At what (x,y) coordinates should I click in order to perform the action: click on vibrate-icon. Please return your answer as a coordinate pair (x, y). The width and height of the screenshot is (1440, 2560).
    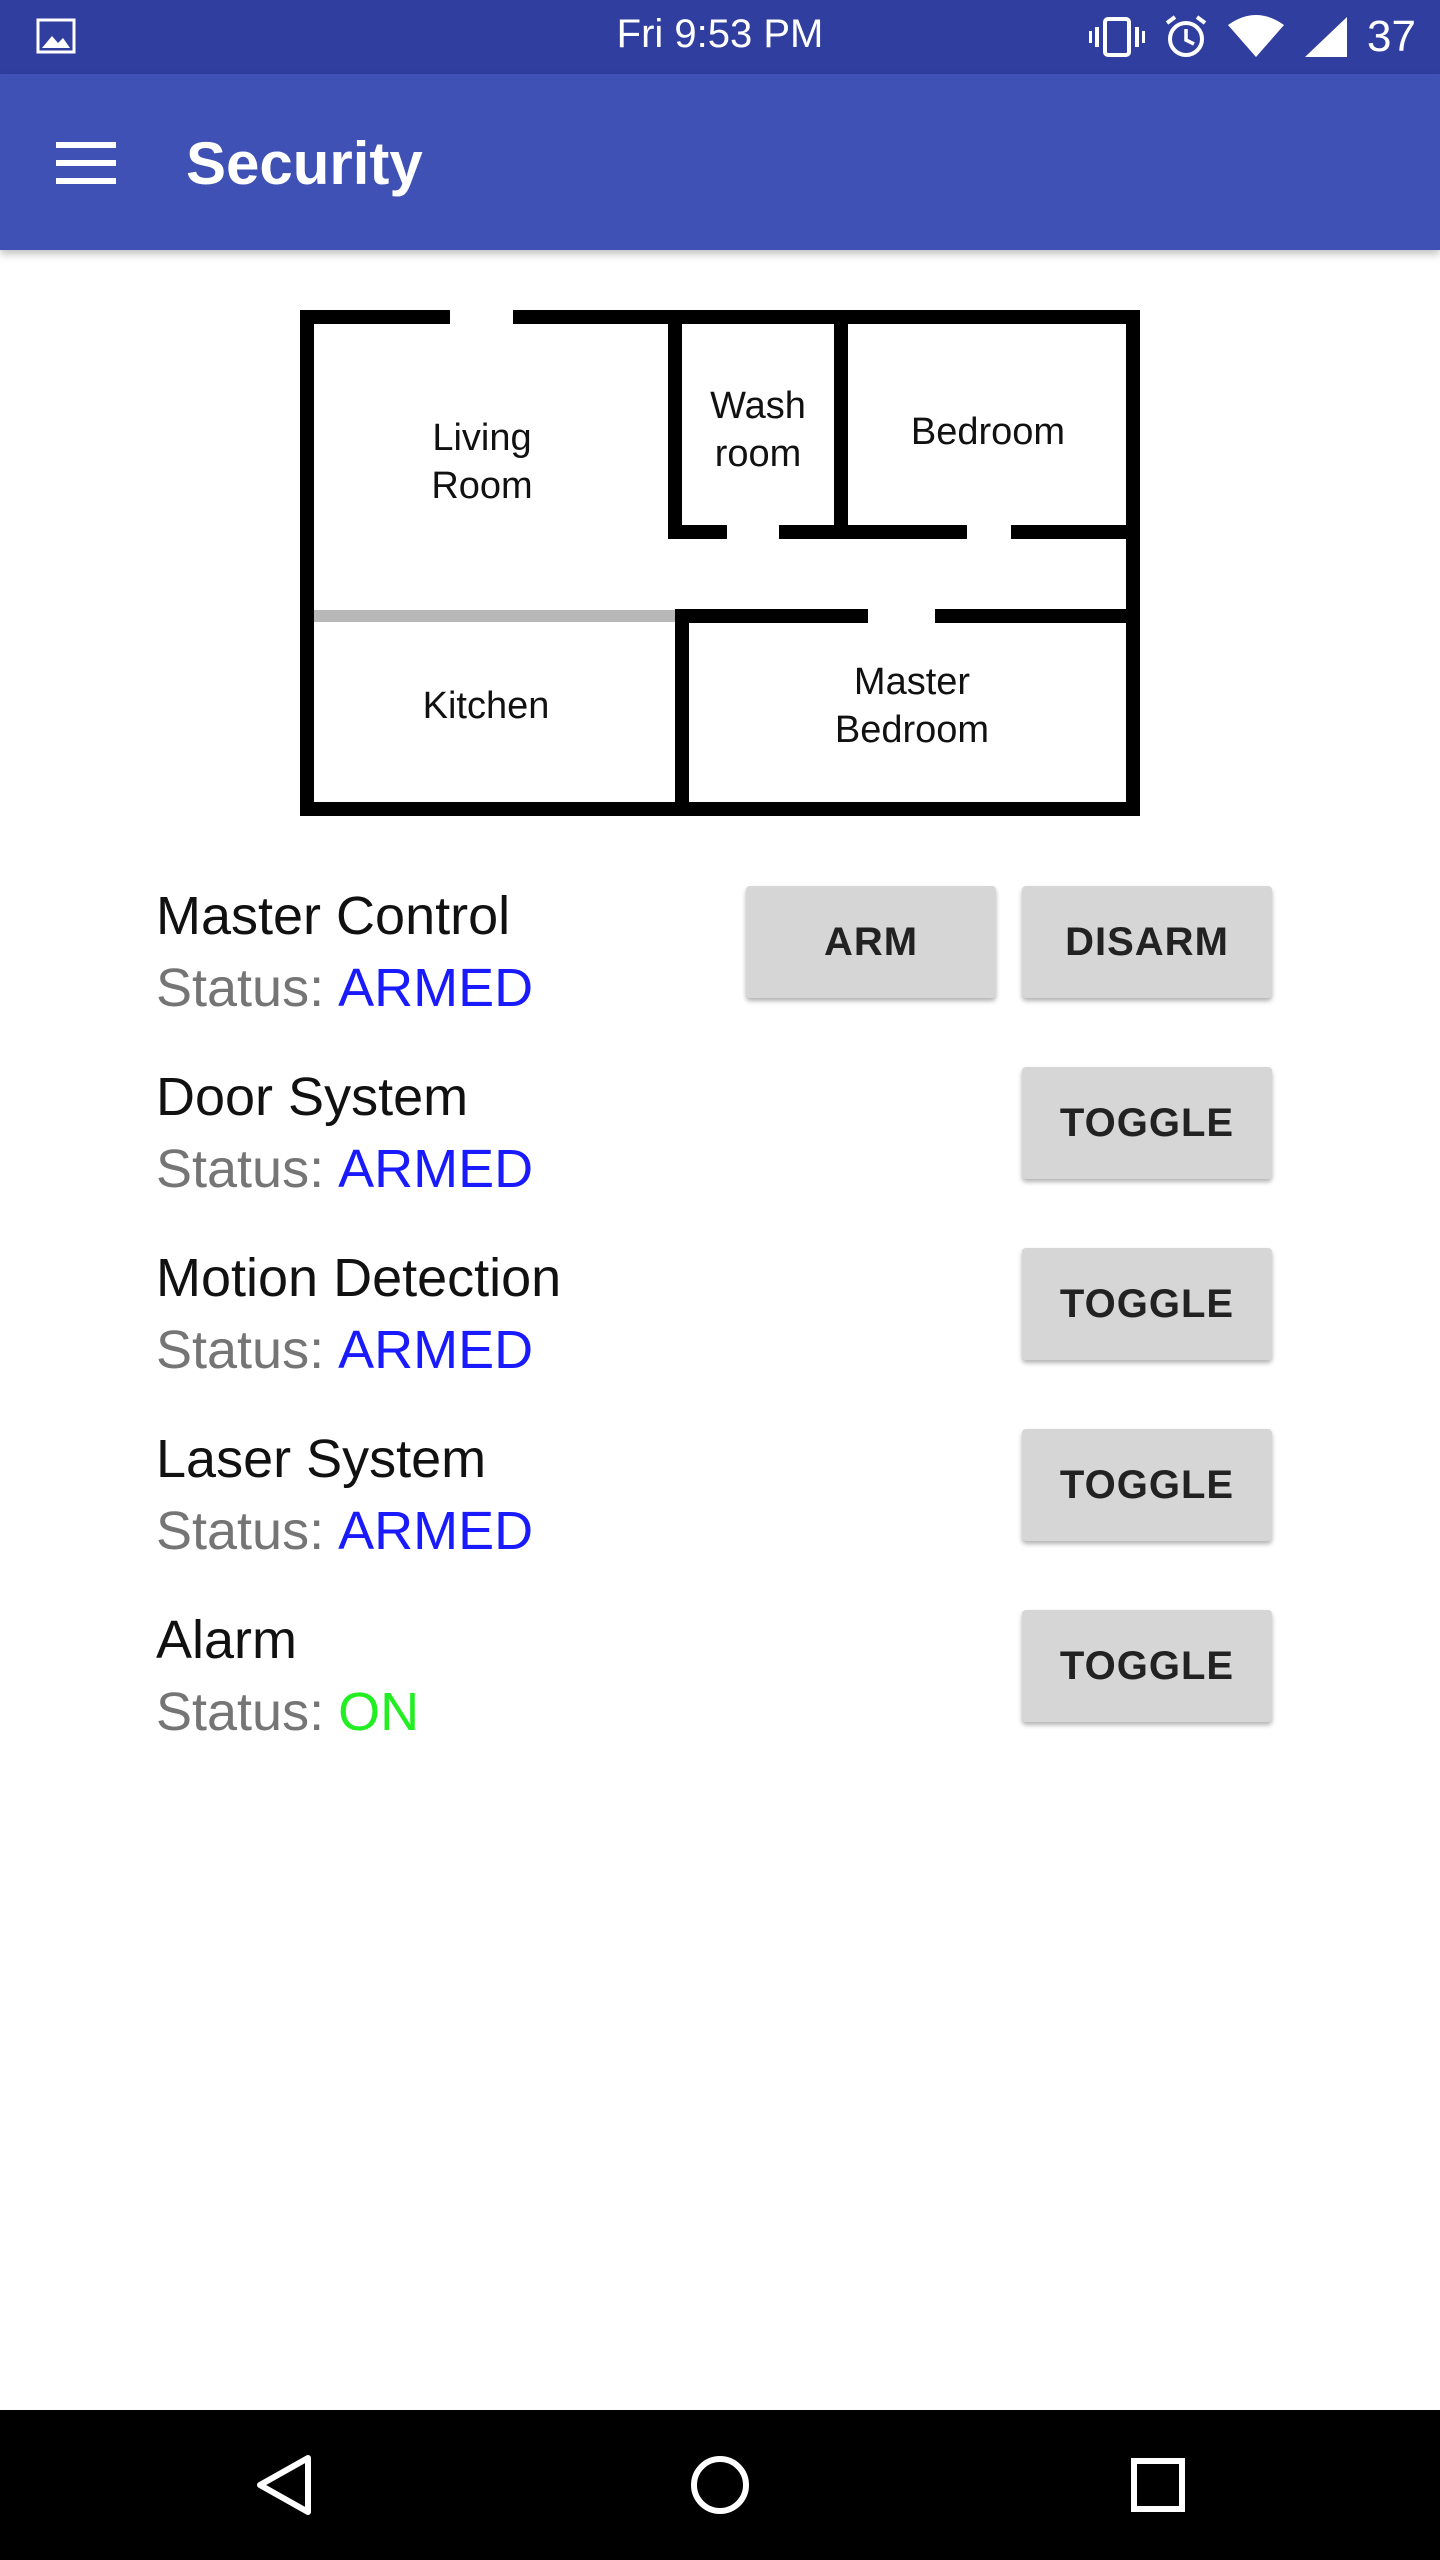
    Looking at the image, I should click on (1117, 37).